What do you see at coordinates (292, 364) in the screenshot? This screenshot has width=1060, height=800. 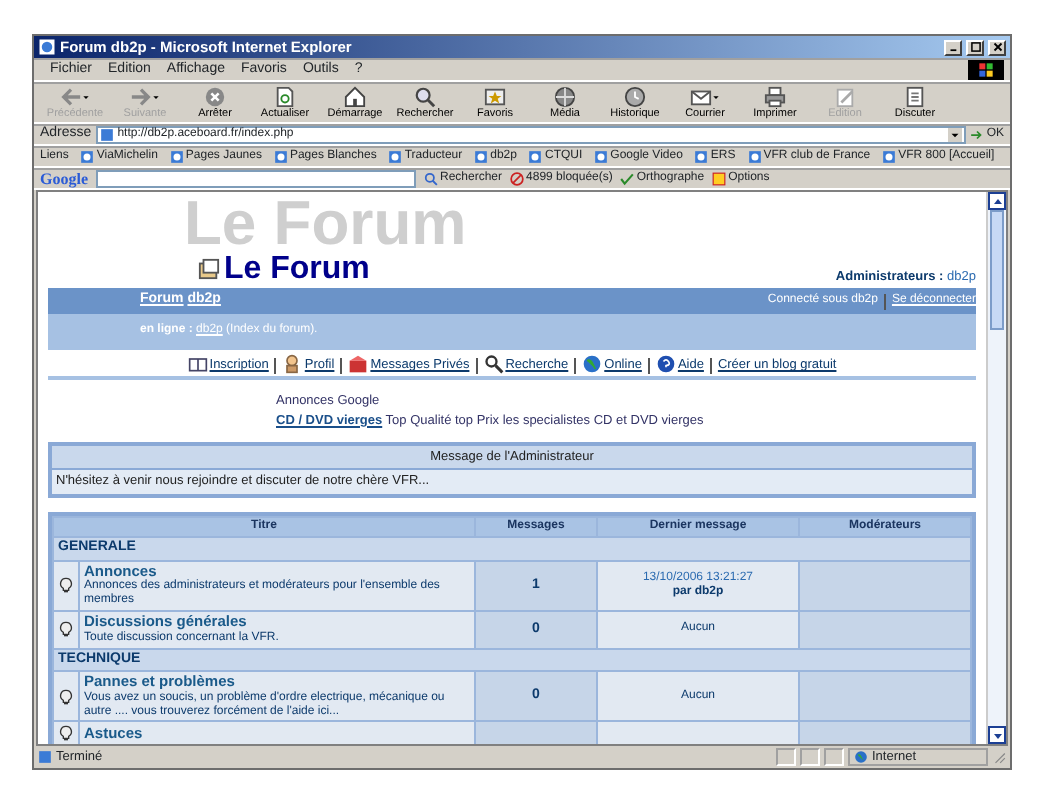 I see `person-icon` at bounding box center [292, 364].